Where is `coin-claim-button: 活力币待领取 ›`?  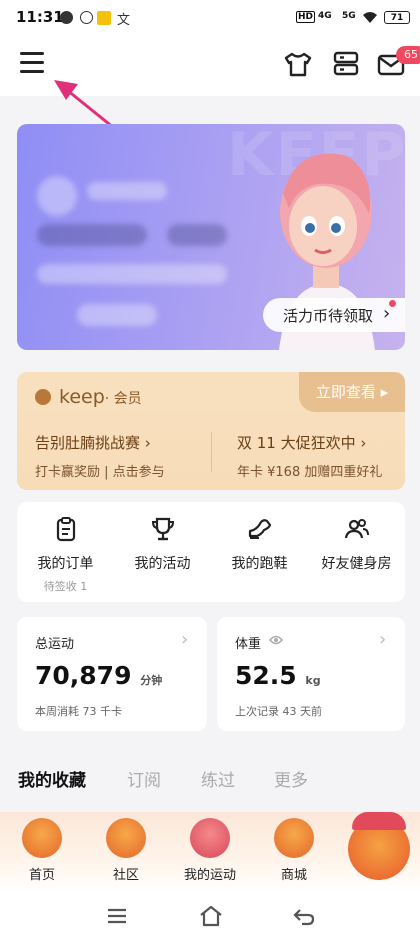 coin-claim-button: 活力币待领取 › is located at coordinates (334, 315).